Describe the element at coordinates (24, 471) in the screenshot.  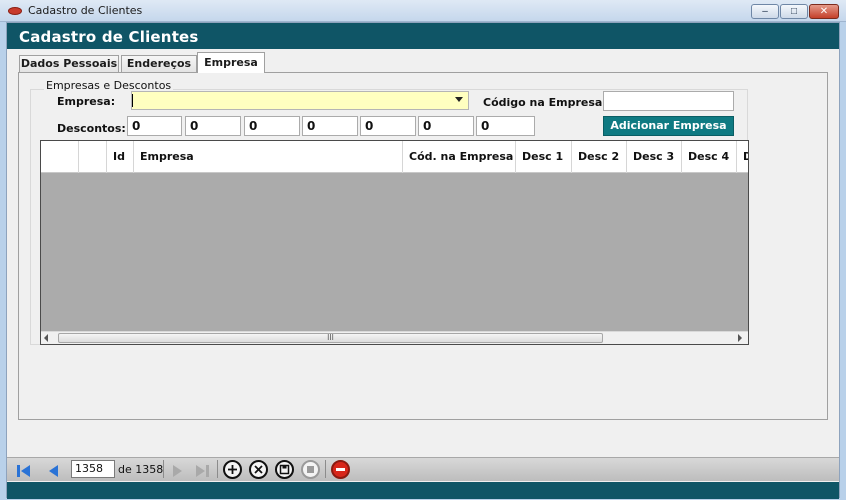
I see `first-record-icon` at that location.